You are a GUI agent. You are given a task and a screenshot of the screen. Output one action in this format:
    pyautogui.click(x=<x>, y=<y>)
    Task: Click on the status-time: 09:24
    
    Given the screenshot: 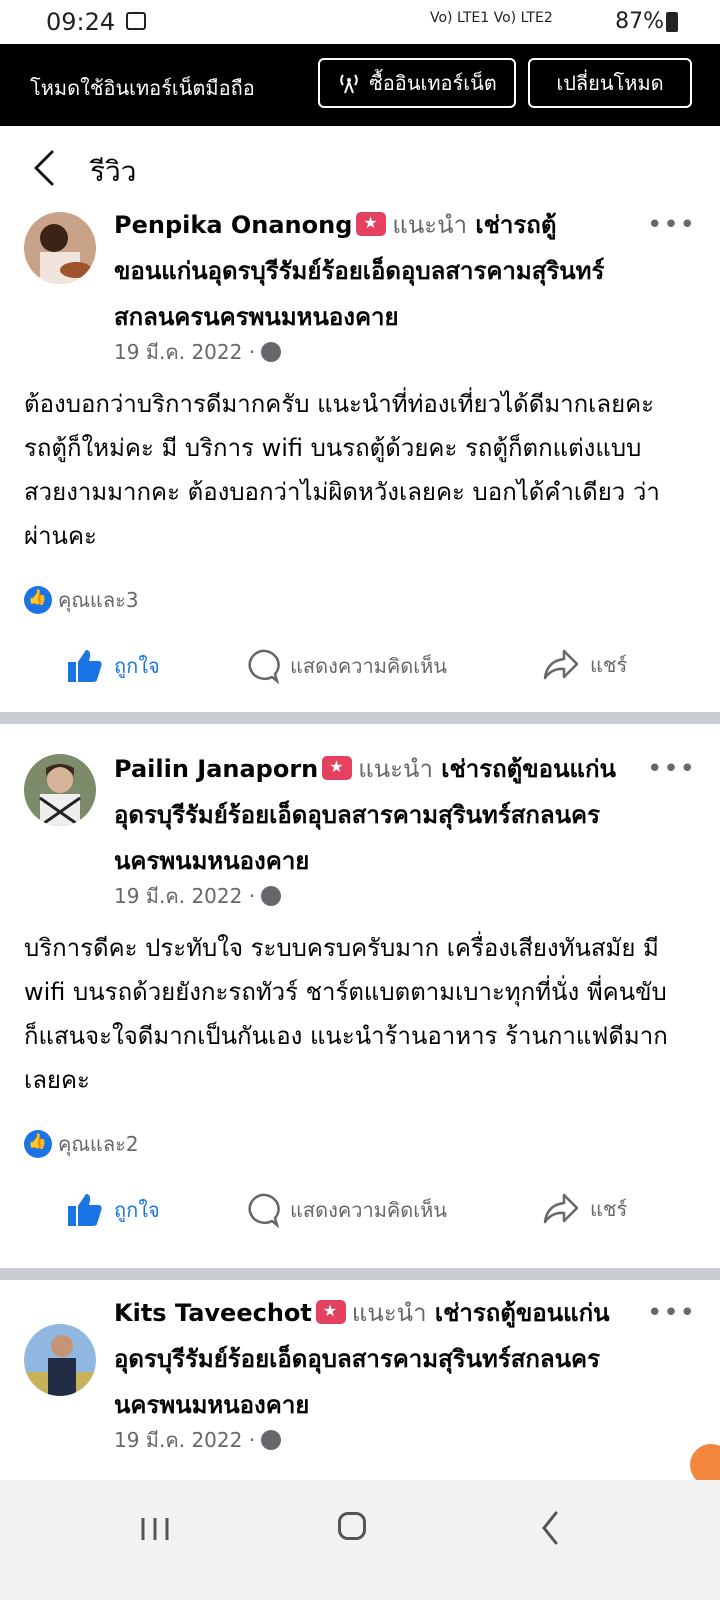 What is the action you would take?
    pyautogui.click(x=81, y=22)
    